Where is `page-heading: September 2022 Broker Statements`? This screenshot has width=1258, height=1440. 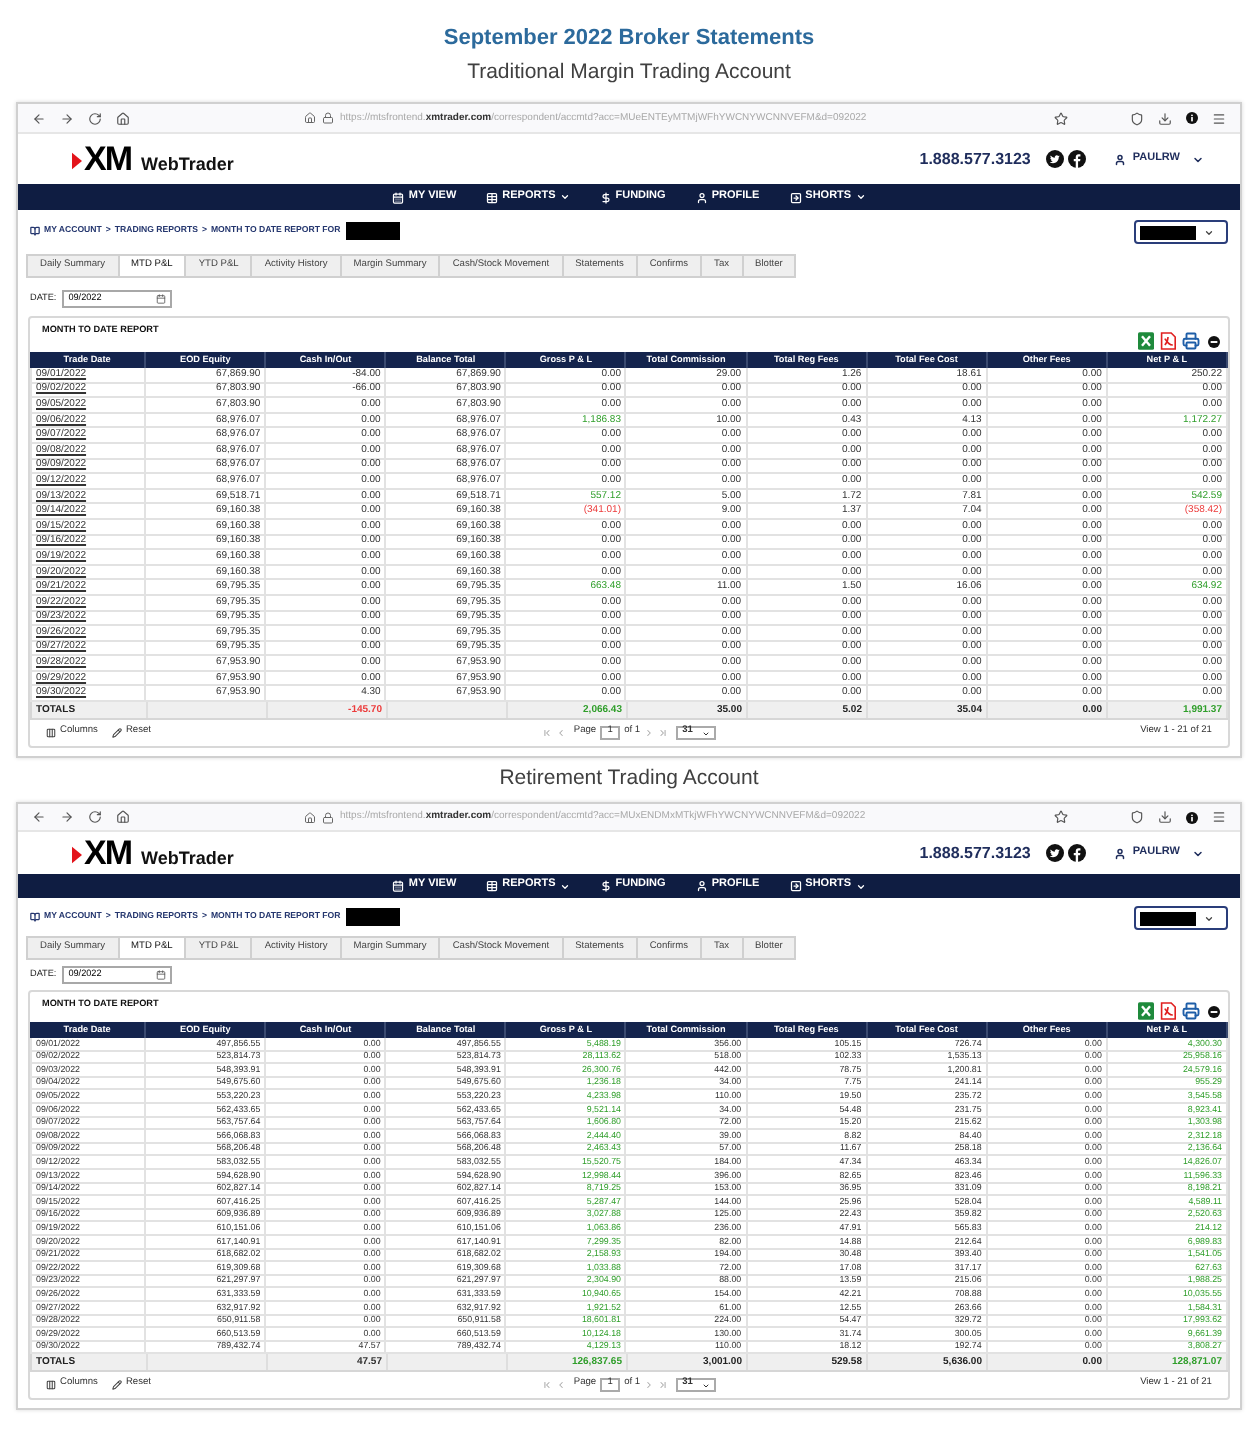 page-heading: September 2022 Broker Statements is located at coordinates (629, 38).